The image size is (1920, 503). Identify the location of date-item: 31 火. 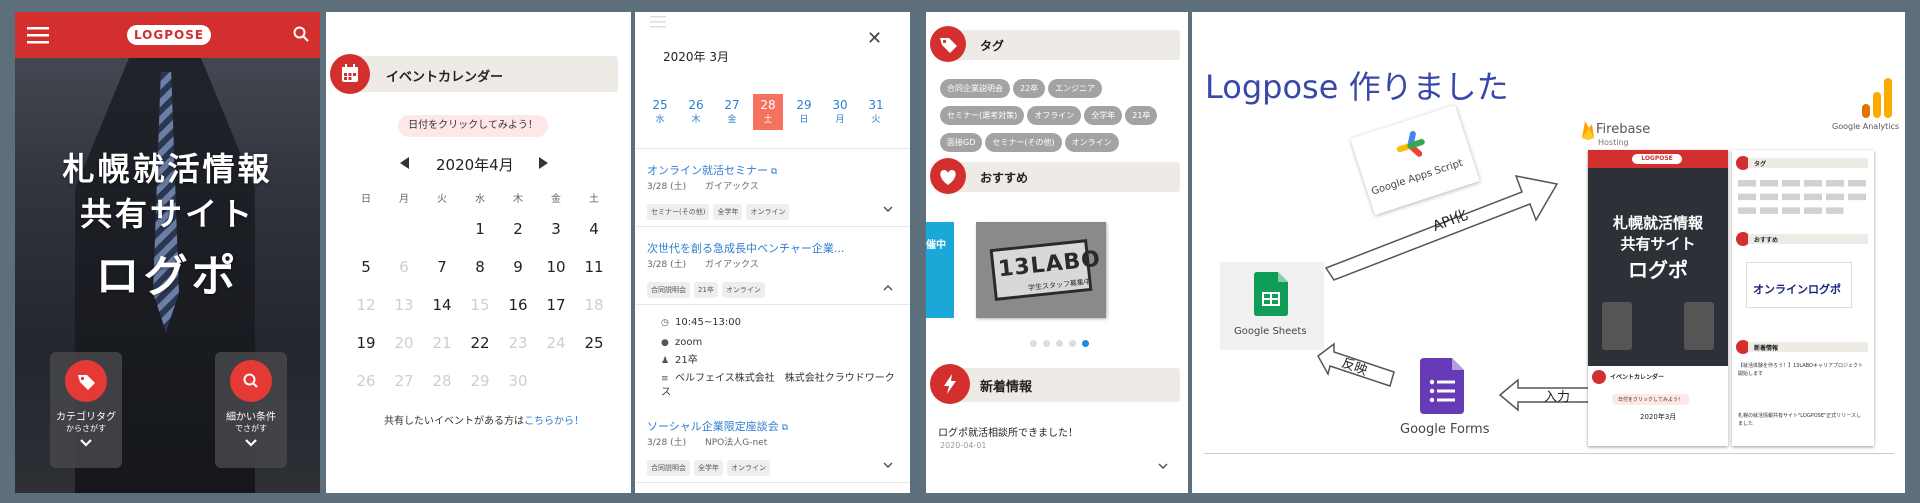
(876, 111).